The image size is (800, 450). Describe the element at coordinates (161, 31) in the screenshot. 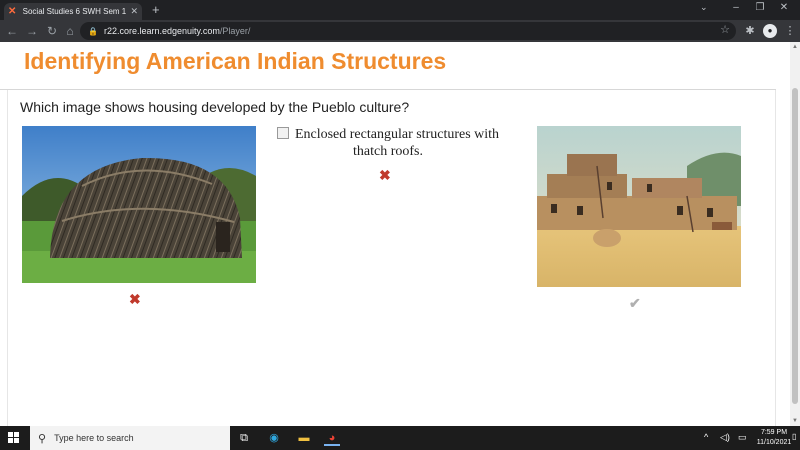

I see `url-host: r22.core.learn.edgenuity.com` at that location.